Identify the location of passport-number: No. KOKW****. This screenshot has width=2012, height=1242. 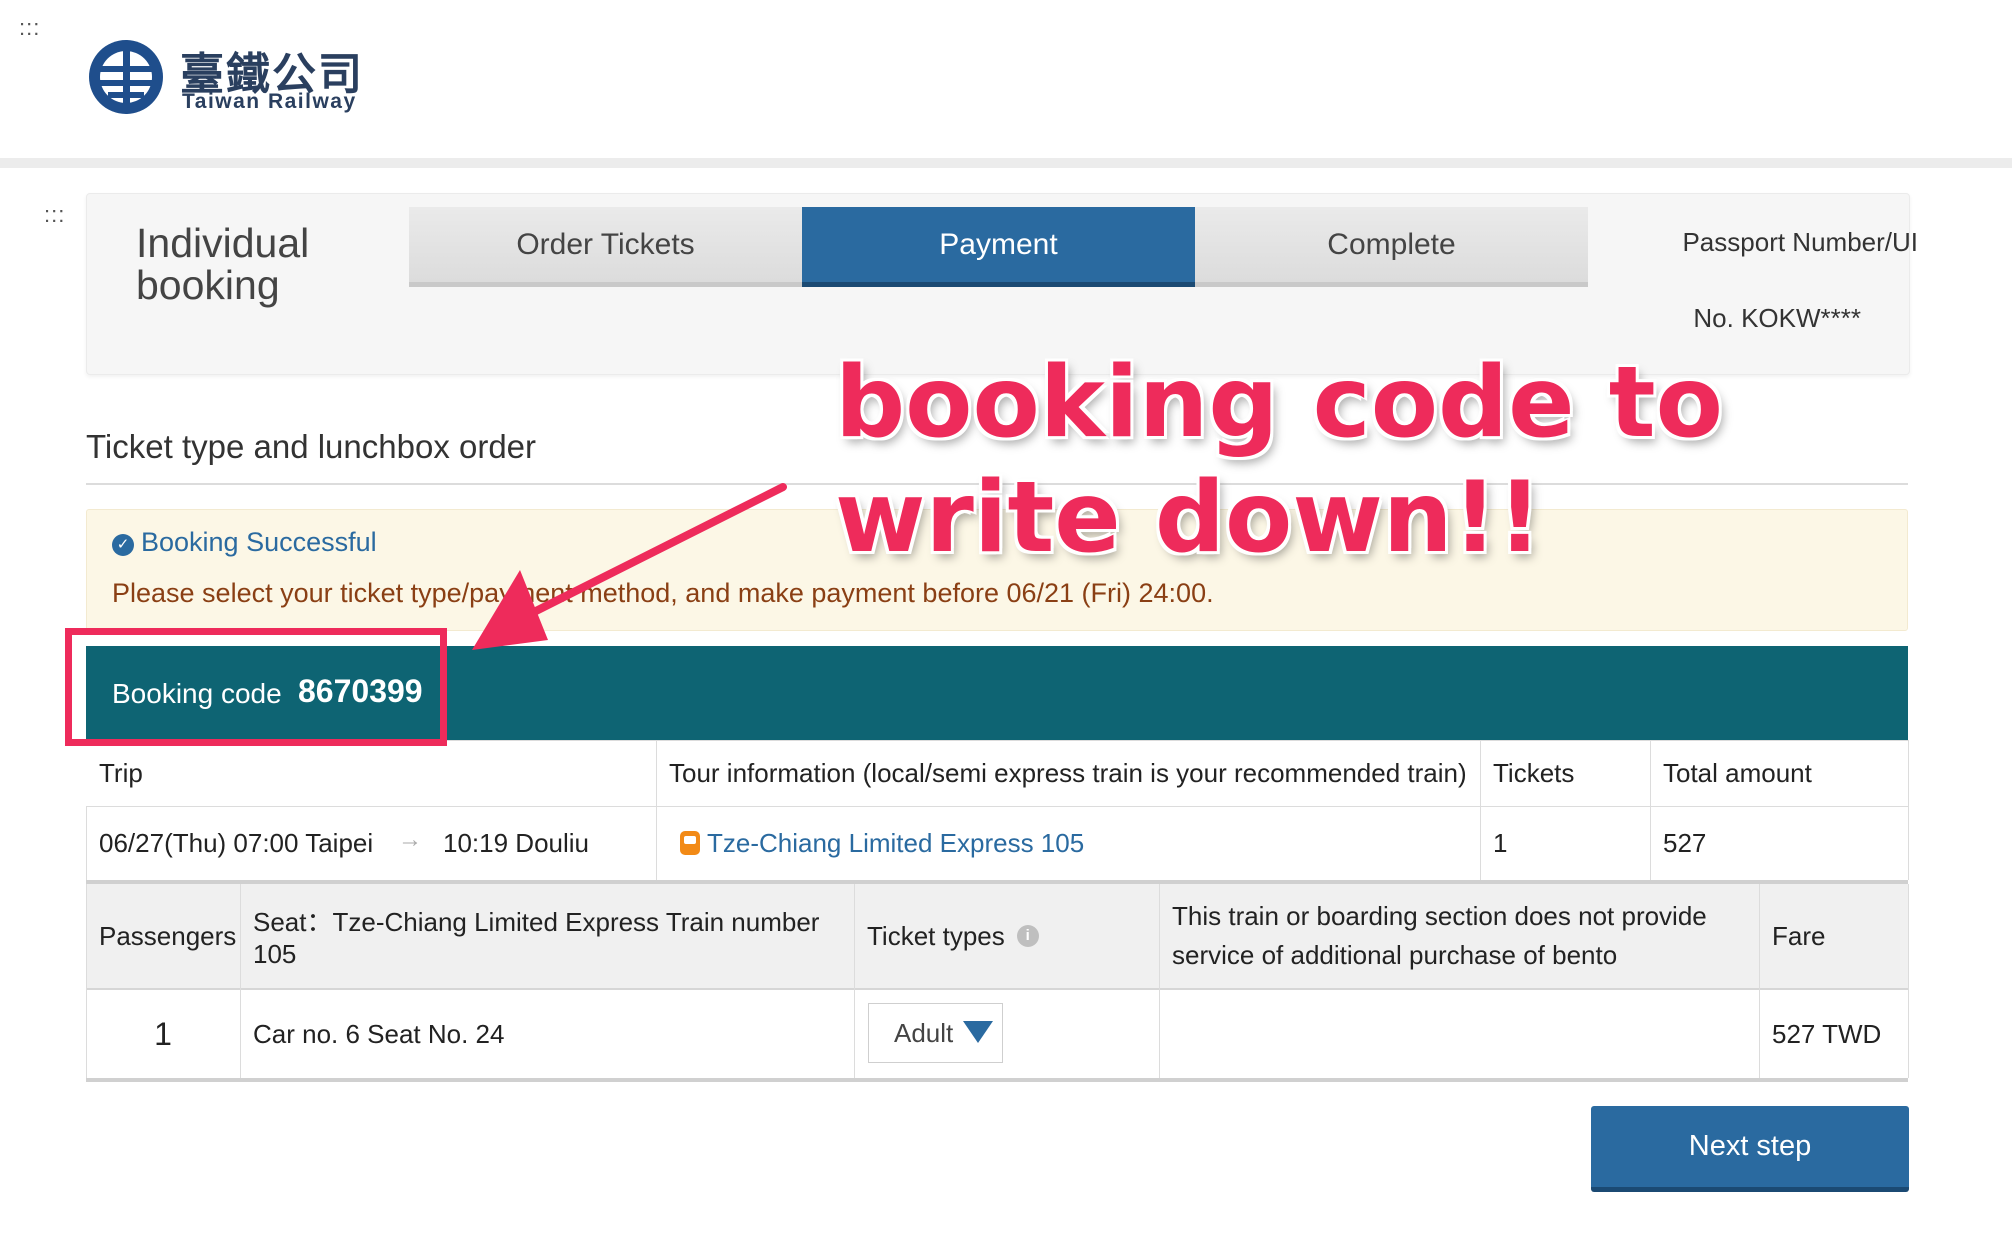
(1777, 318).